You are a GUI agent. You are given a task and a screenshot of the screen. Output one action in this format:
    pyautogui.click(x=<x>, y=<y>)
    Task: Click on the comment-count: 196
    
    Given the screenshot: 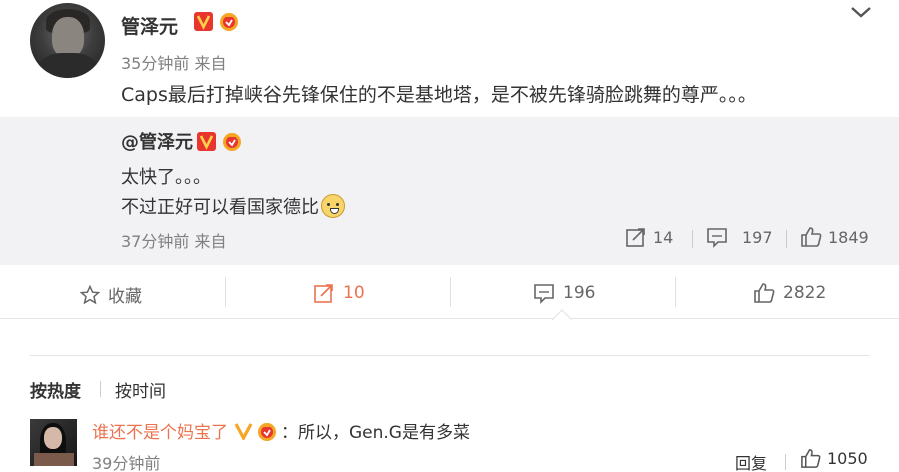 What is the action you would take?
    pyautogui.click(x=579, y=293)
    